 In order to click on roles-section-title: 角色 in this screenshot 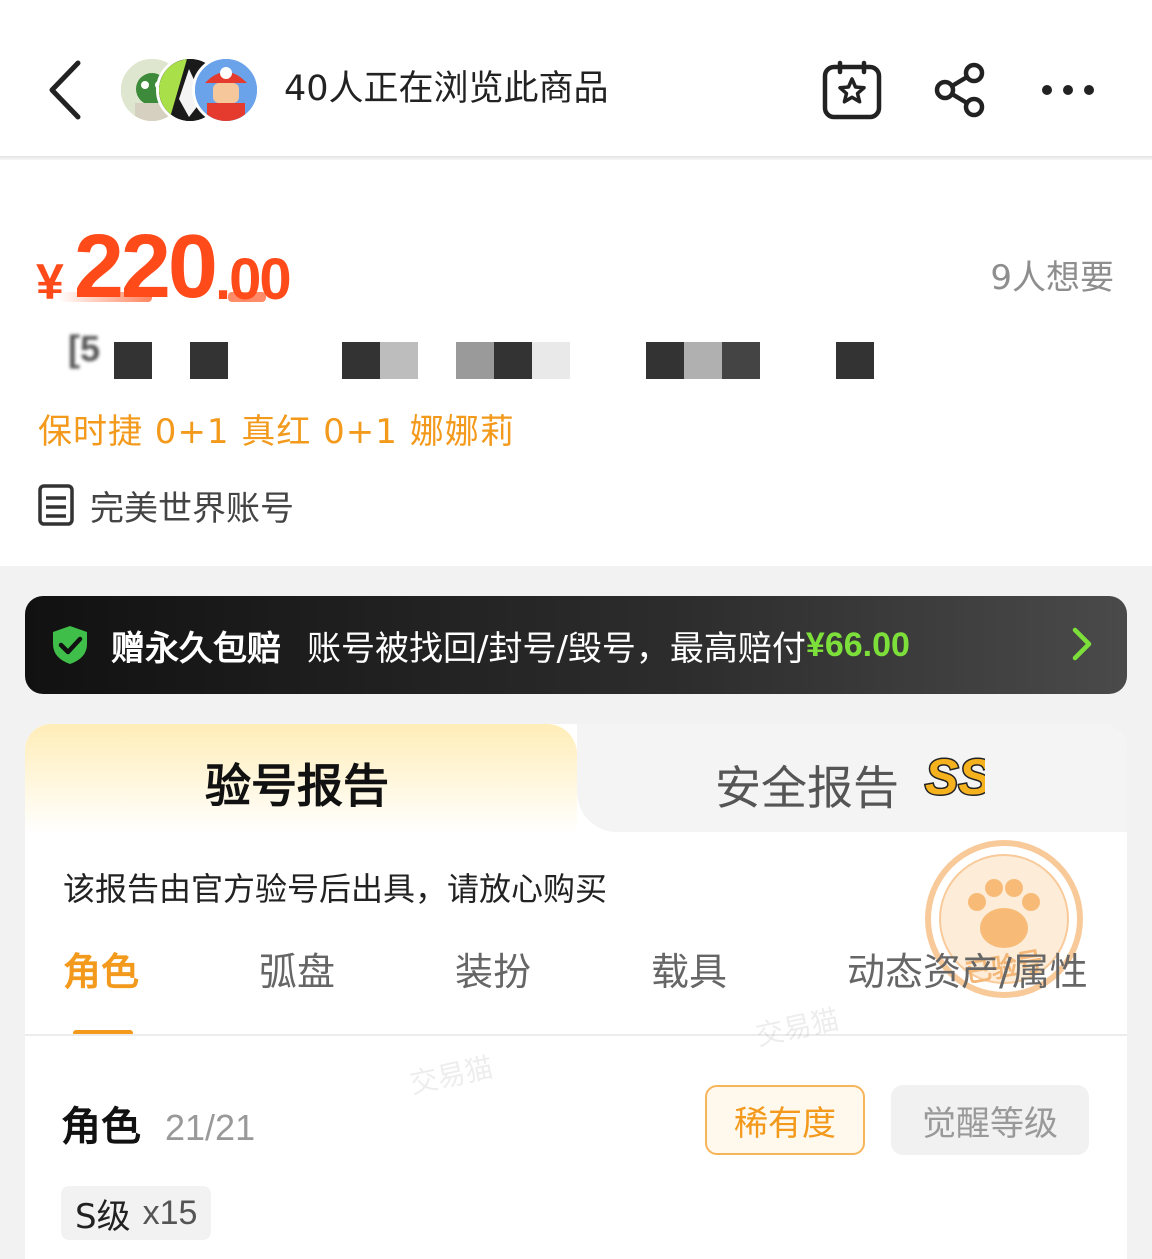, I will do `click(101, 1127)`.